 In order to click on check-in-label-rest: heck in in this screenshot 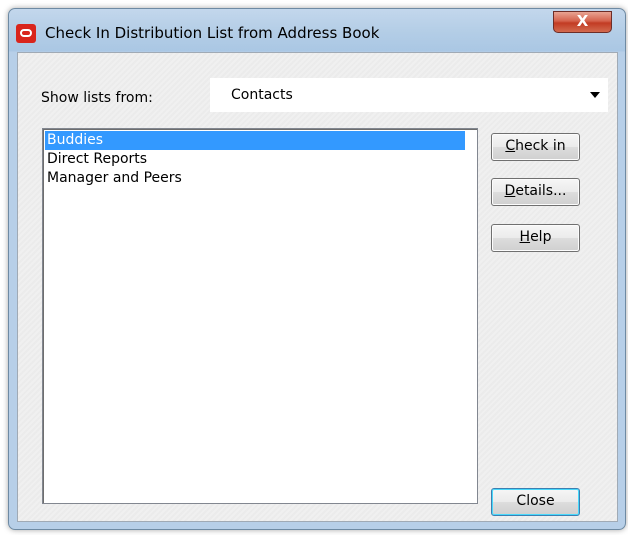, I will do `click(540, 146)`.